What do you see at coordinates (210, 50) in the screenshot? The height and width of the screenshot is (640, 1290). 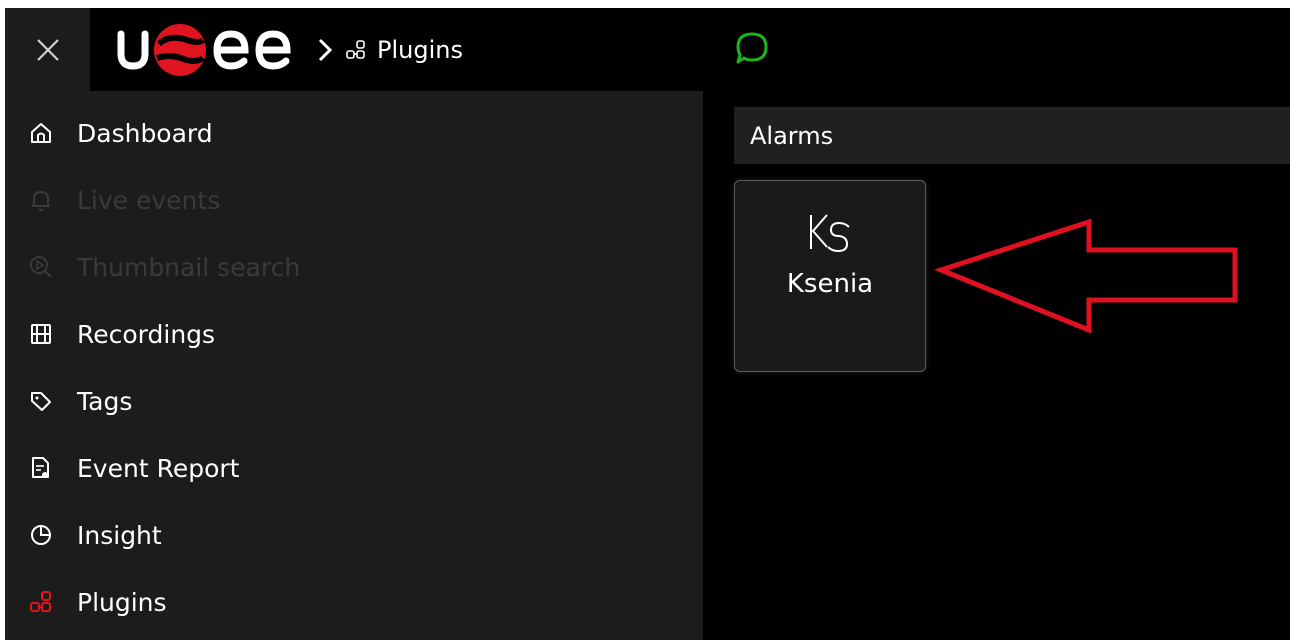 I see `usee-logo` at bounding box center [210, 50].